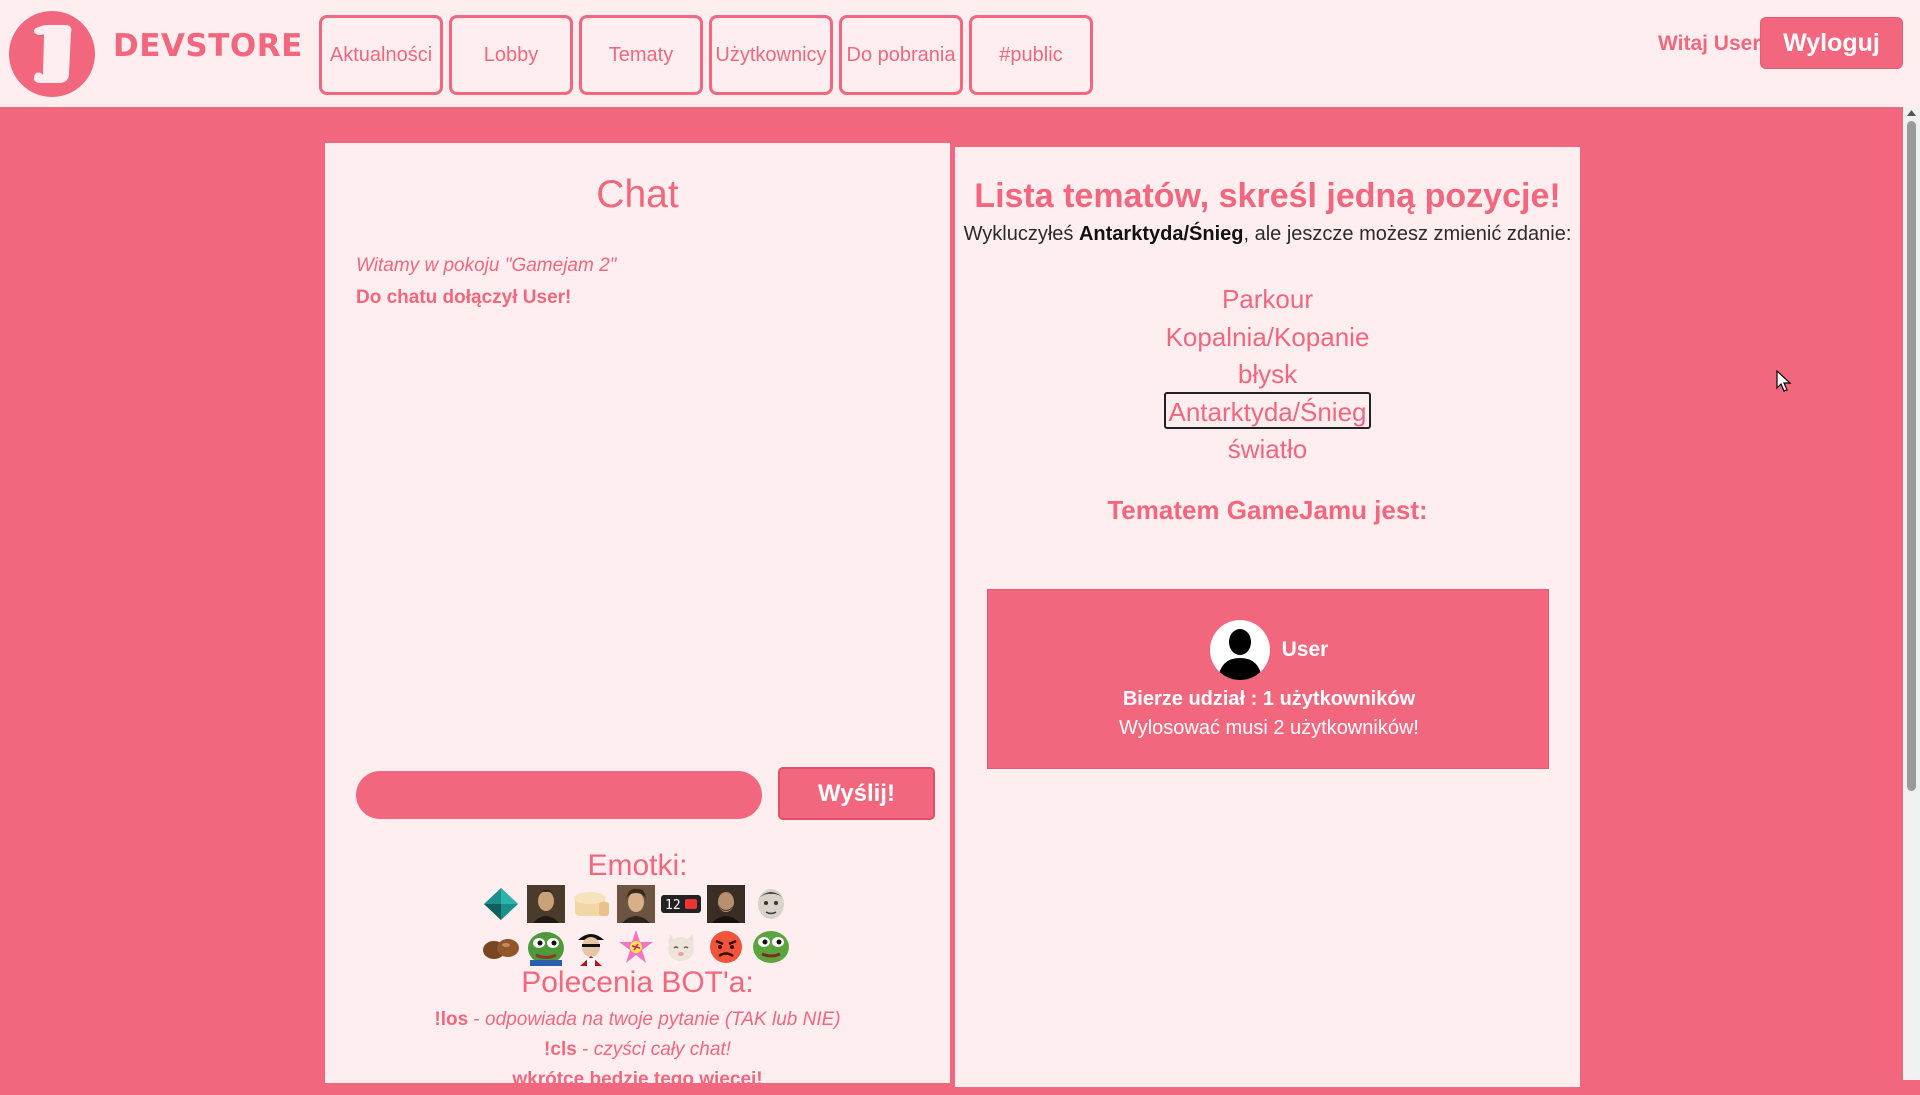 The image size is (1920, 1095). Describe the element at coordinates (1911, 113) in the screenshot. I see `scroll-up-arrow-icon` at that location.